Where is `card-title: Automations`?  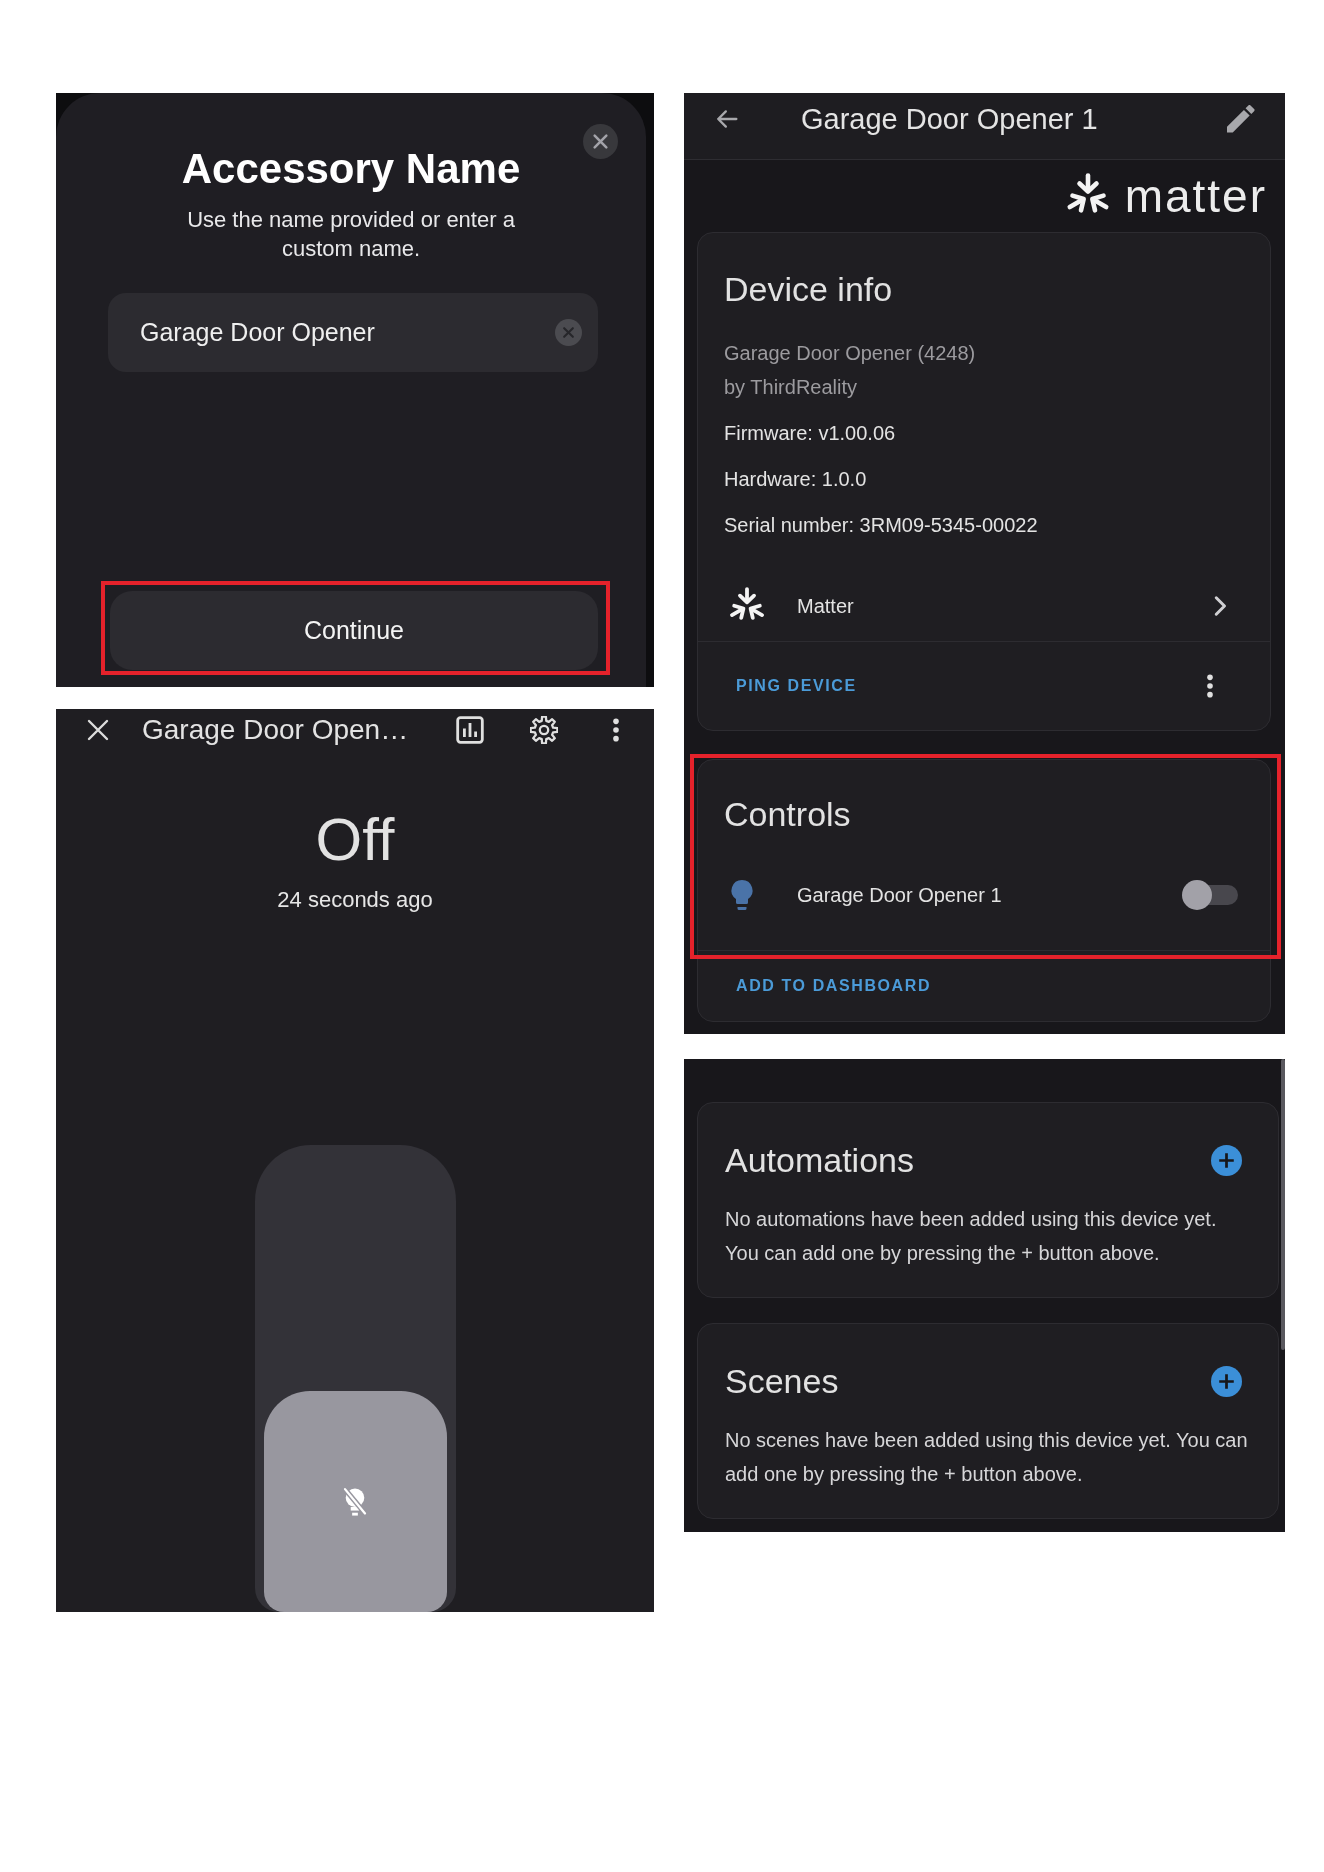
card-title: Automations is located at coordinates (819, 1160).